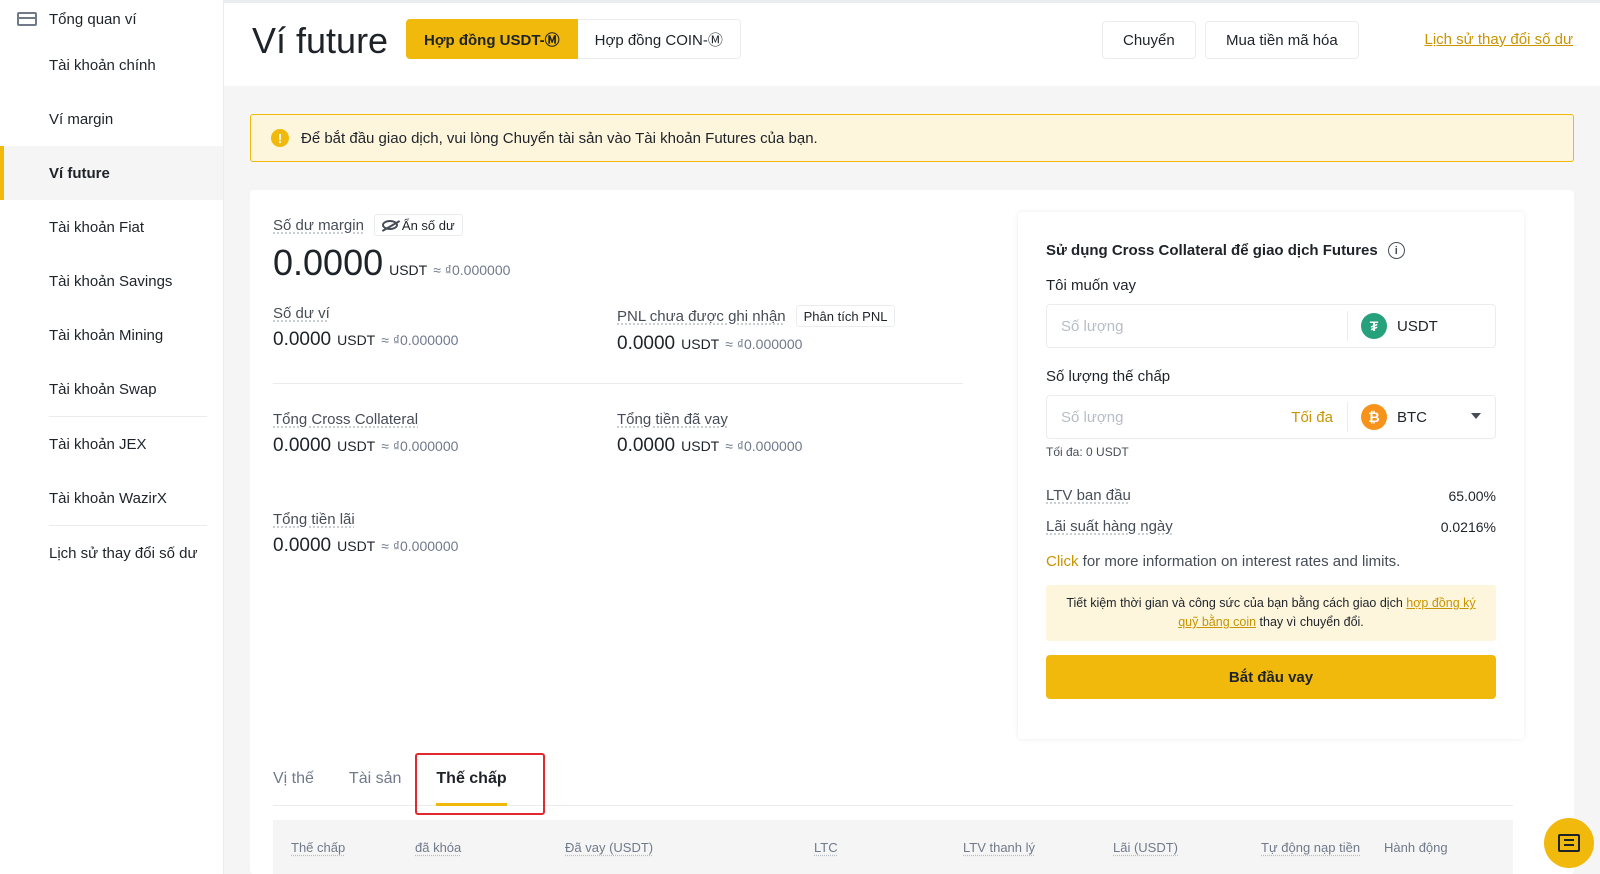 The image size is (1600, 874). What do you see at coordinates (1108, 376) in the screenshot?
I see `collateral-label: Số lượng thế chấp` at bounding box center [1108, 376].